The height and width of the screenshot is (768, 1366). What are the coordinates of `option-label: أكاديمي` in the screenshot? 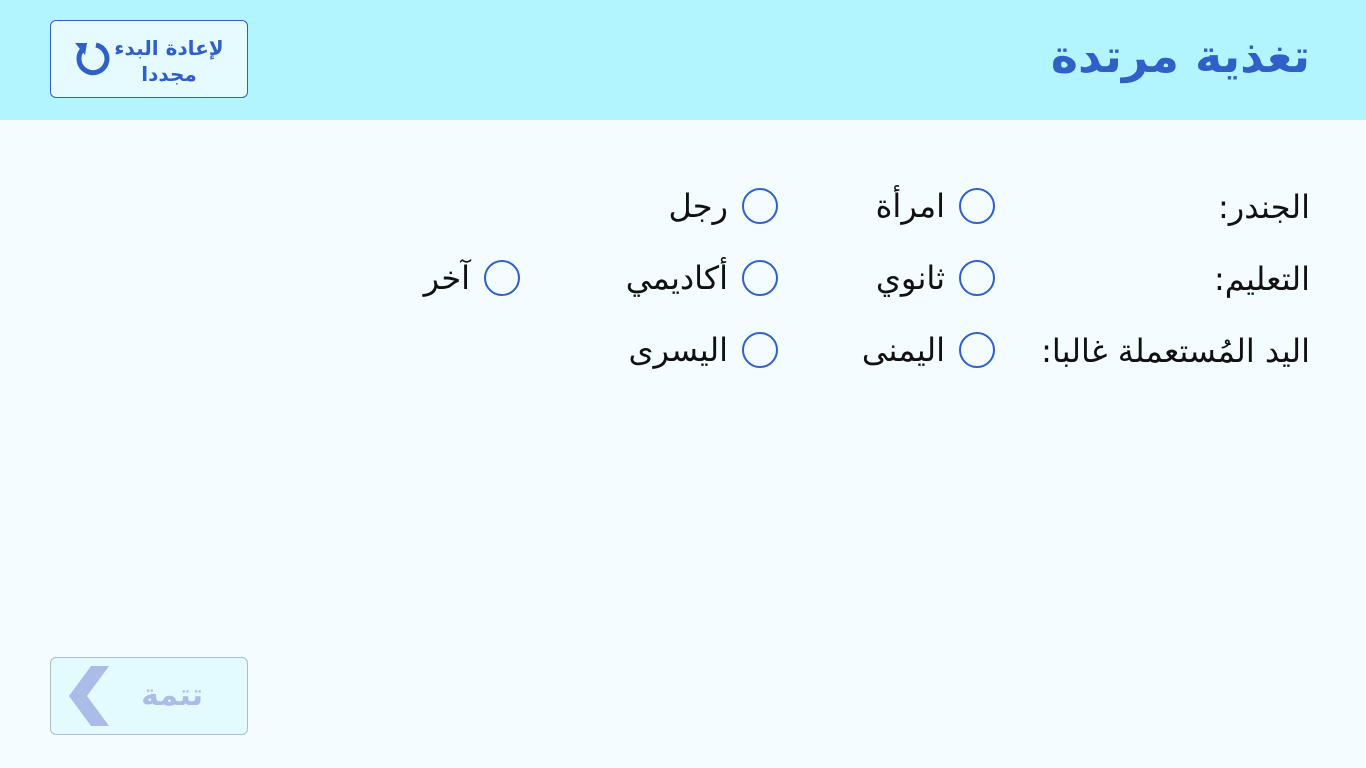 It's located at (676, 278).